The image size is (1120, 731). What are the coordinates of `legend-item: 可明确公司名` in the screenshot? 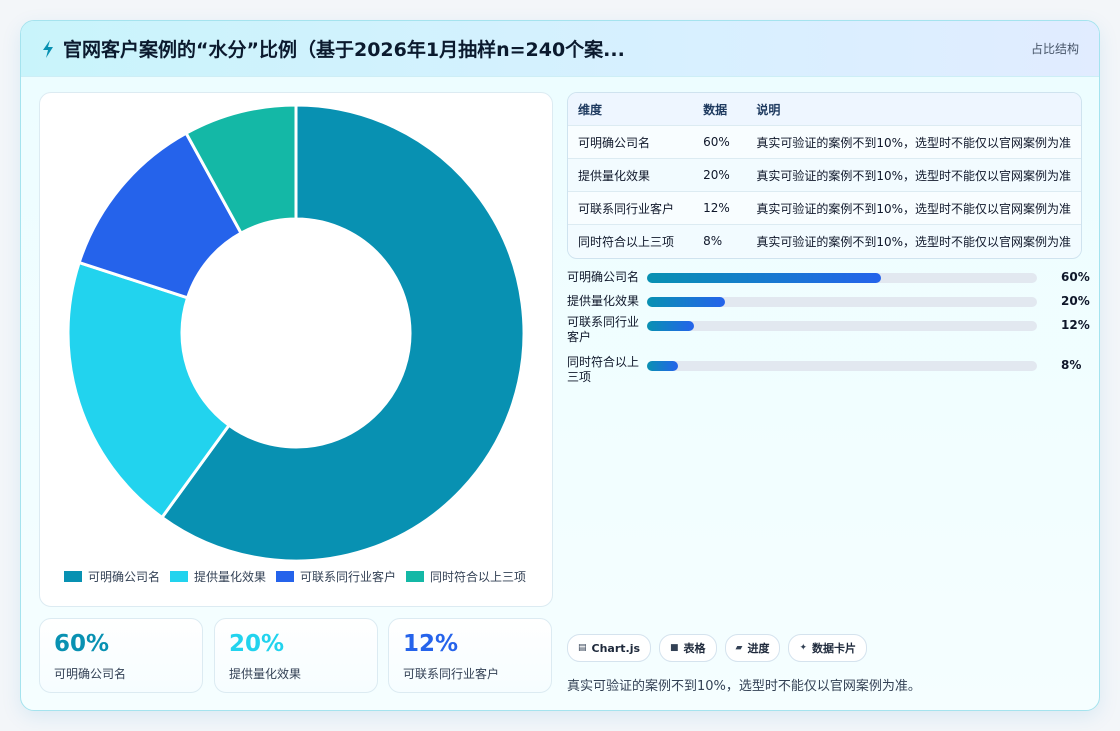 It's located at (112, 576).